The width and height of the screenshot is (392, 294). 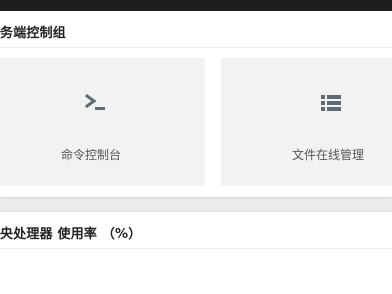 I want to click on top-bar, so click(x=196, y=5).